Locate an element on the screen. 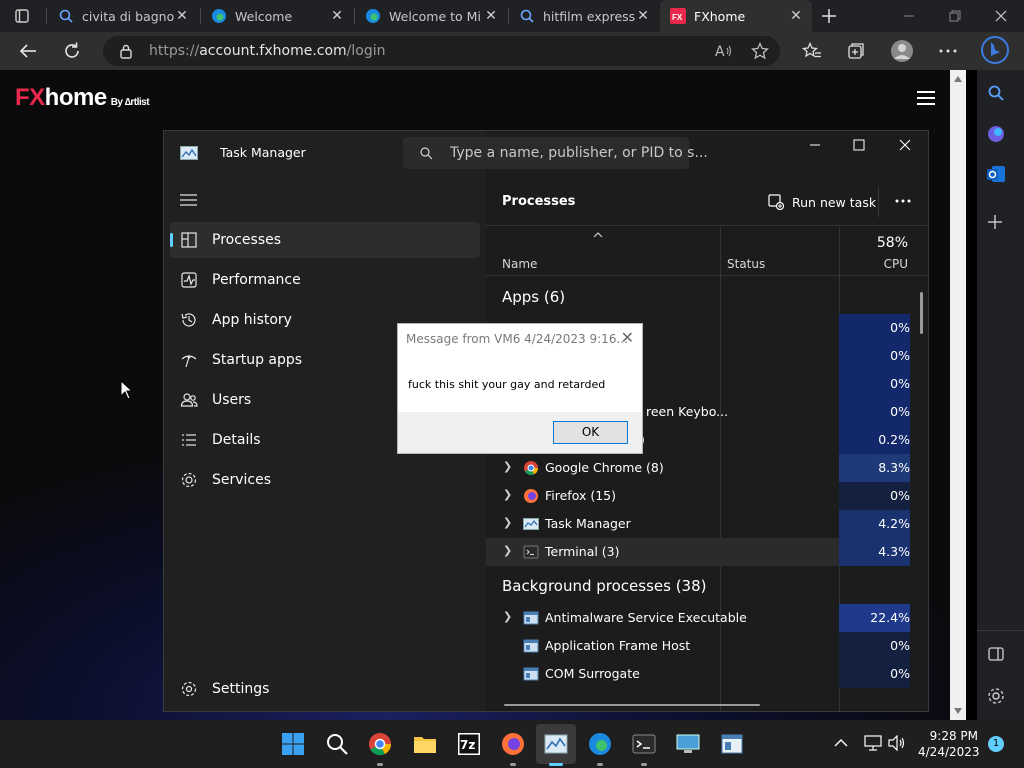 This screenshot has height=768, width=1024. nav-item-services: Services is located at coordinates (325, 480).